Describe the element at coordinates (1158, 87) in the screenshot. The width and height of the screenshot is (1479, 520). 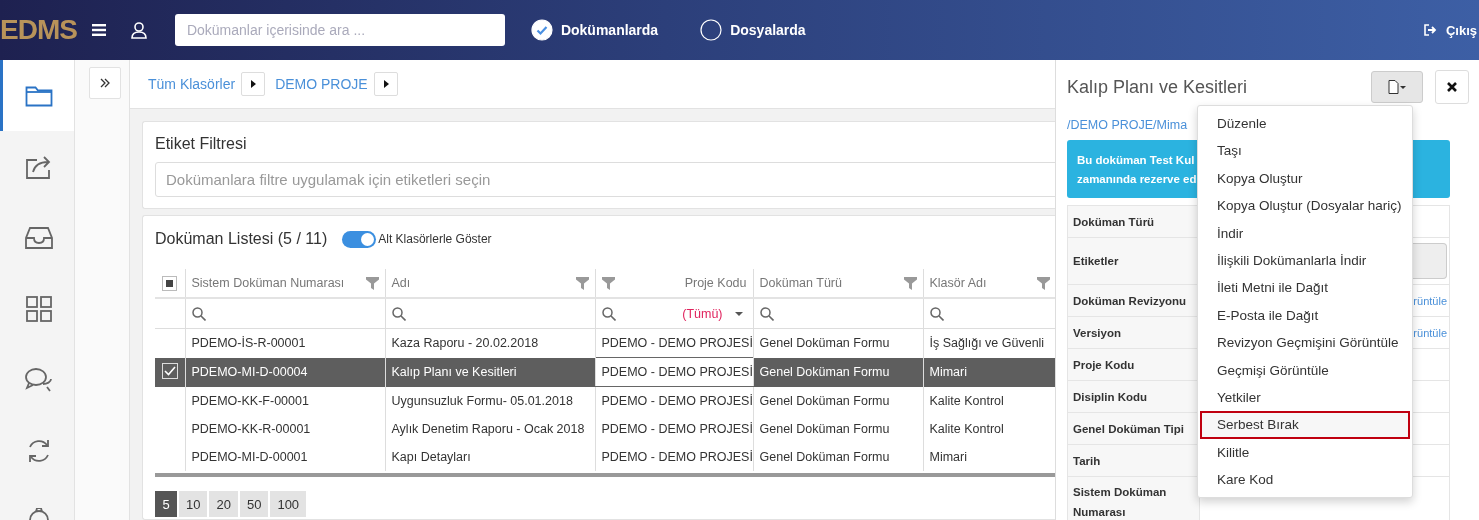
I see `detail-title: Kalıp Planı ve Kesitleri` at that location.